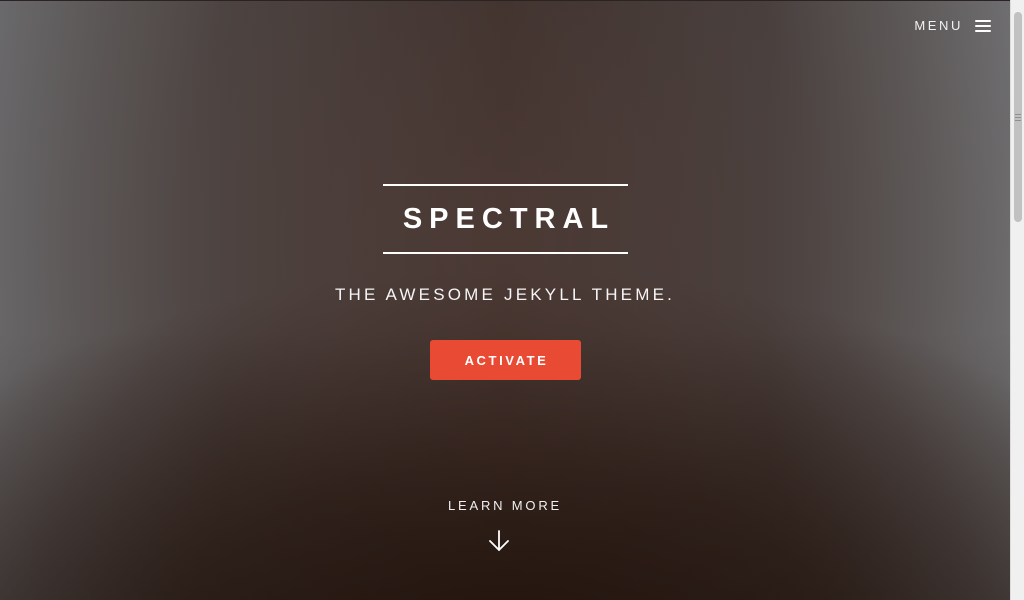 The height and width of the screenshot is (600, 1024). I want to click on site-subtitle: THE AWESOME JEKYLL THEME., so click(505, 294).